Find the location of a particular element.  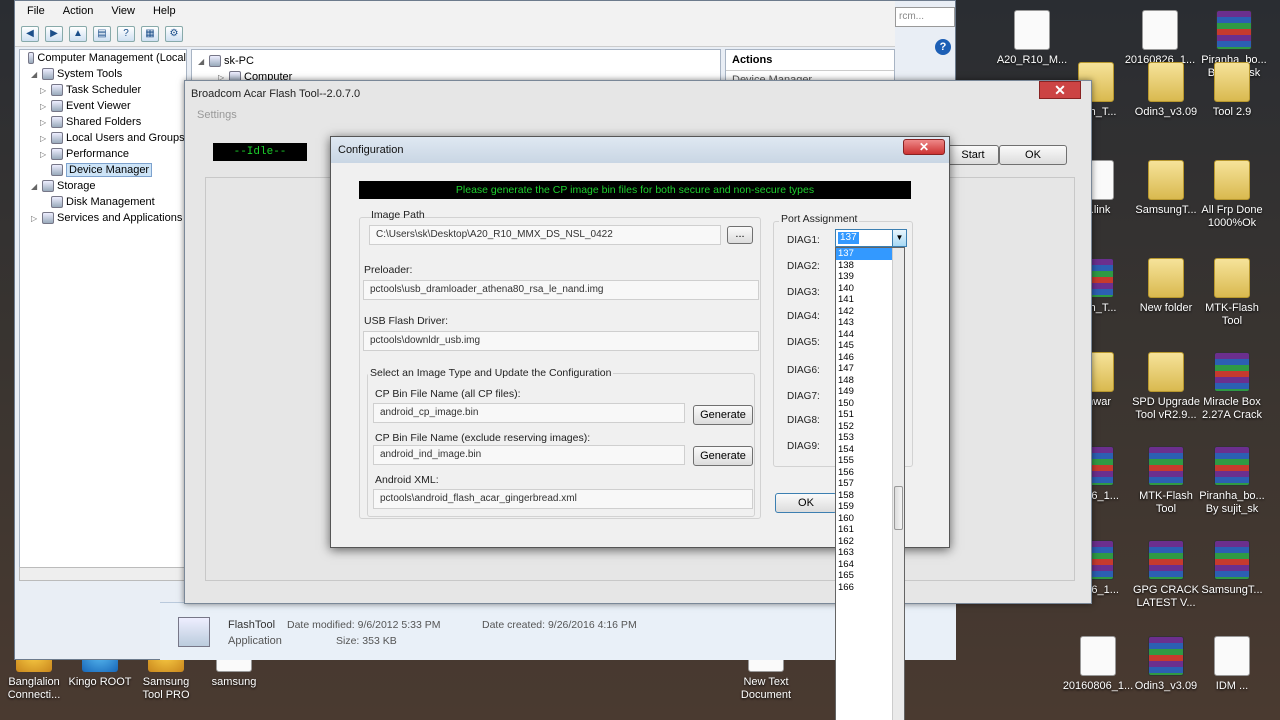

tree-item: ▷ Local Users and Groups is located at coordinates (103, 138).